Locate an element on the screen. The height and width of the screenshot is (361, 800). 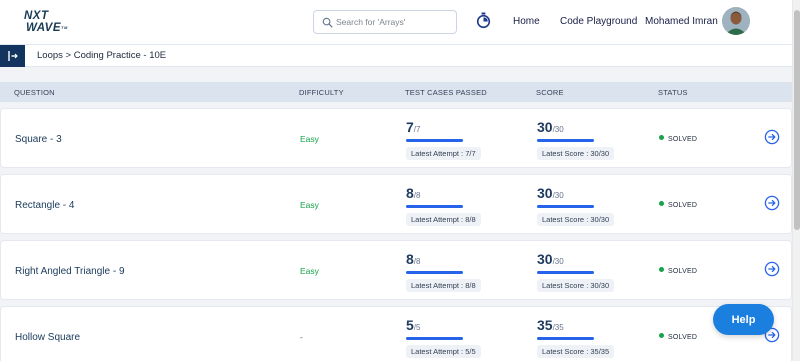
score: 35/35 Latest Score : 35/35 is located at coordinates (576, 338).